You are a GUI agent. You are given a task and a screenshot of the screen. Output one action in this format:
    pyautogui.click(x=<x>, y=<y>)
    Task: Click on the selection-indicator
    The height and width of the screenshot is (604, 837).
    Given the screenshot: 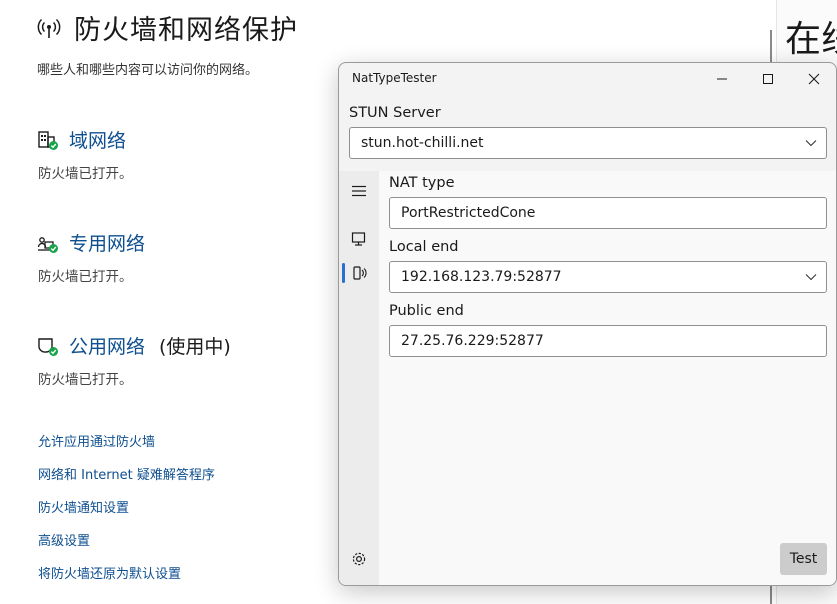 What is the action you would take?
    pyautogui.click(x=343, y=273)
    